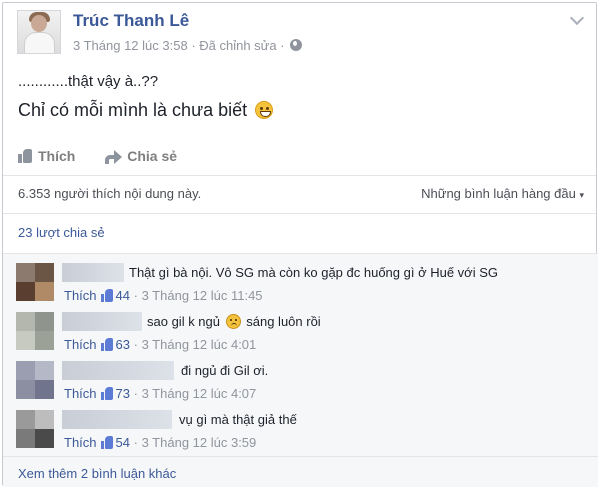  I want to click on comment-time: 3 Tháng 12 lúc 4:07, so click(199, 393).